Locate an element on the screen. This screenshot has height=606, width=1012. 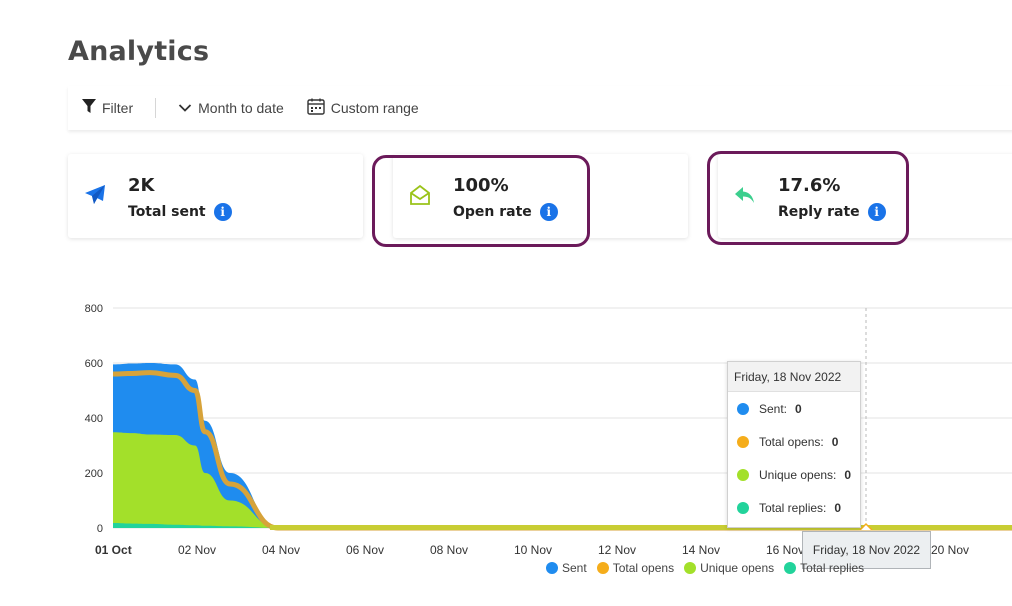
open-rate-value: 100% is located at coordinates (481, 185).